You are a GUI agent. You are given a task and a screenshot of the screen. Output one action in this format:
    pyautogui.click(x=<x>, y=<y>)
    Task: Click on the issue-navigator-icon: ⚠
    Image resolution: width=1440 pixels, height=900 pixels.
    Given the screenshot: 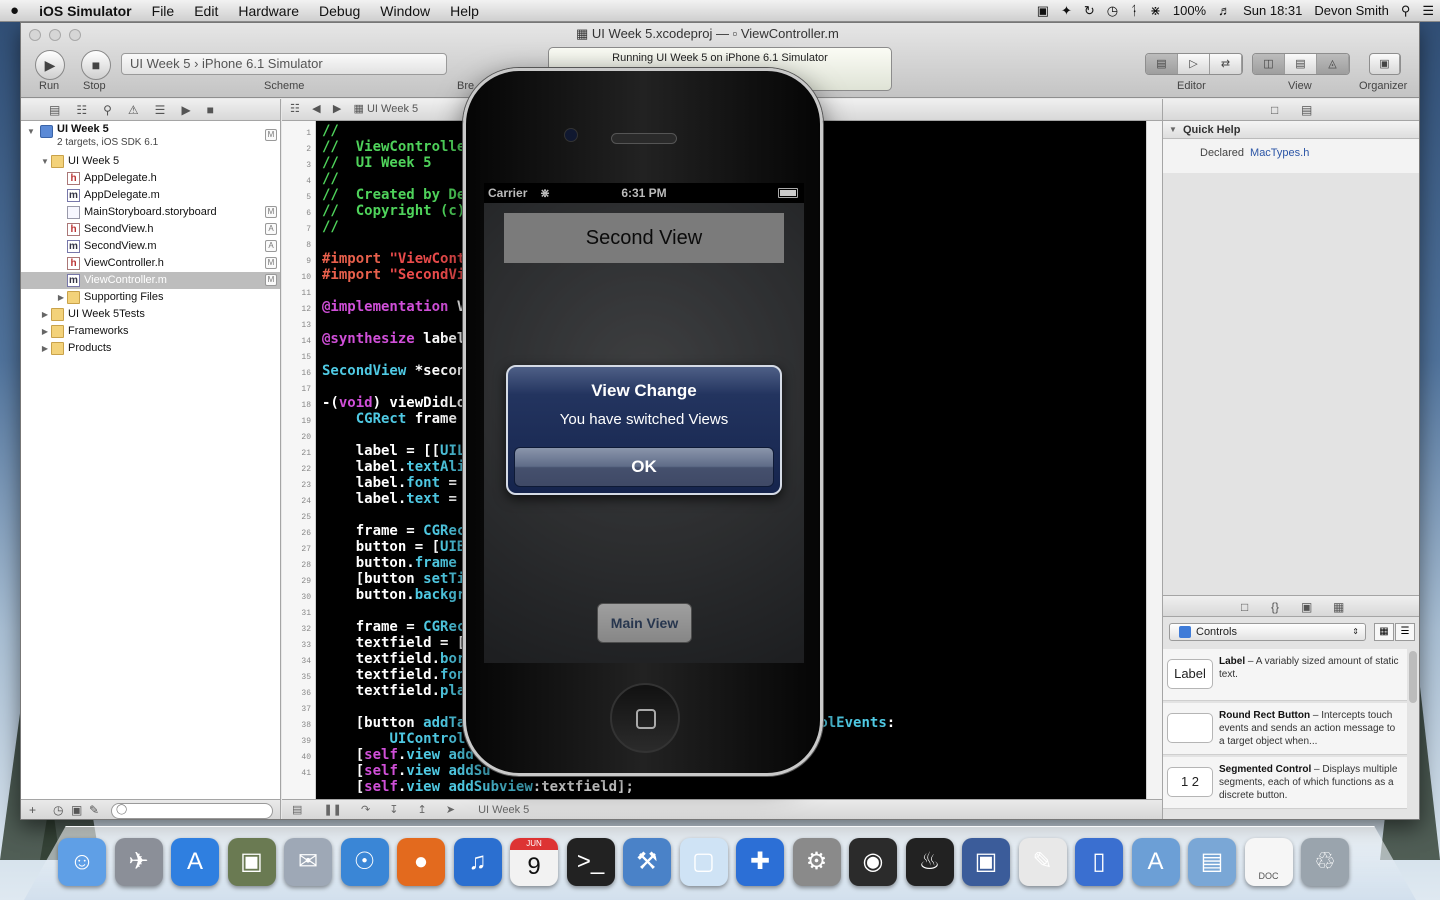 What is the action you would take?
    pyautogui.click(x=133, y=110)
    